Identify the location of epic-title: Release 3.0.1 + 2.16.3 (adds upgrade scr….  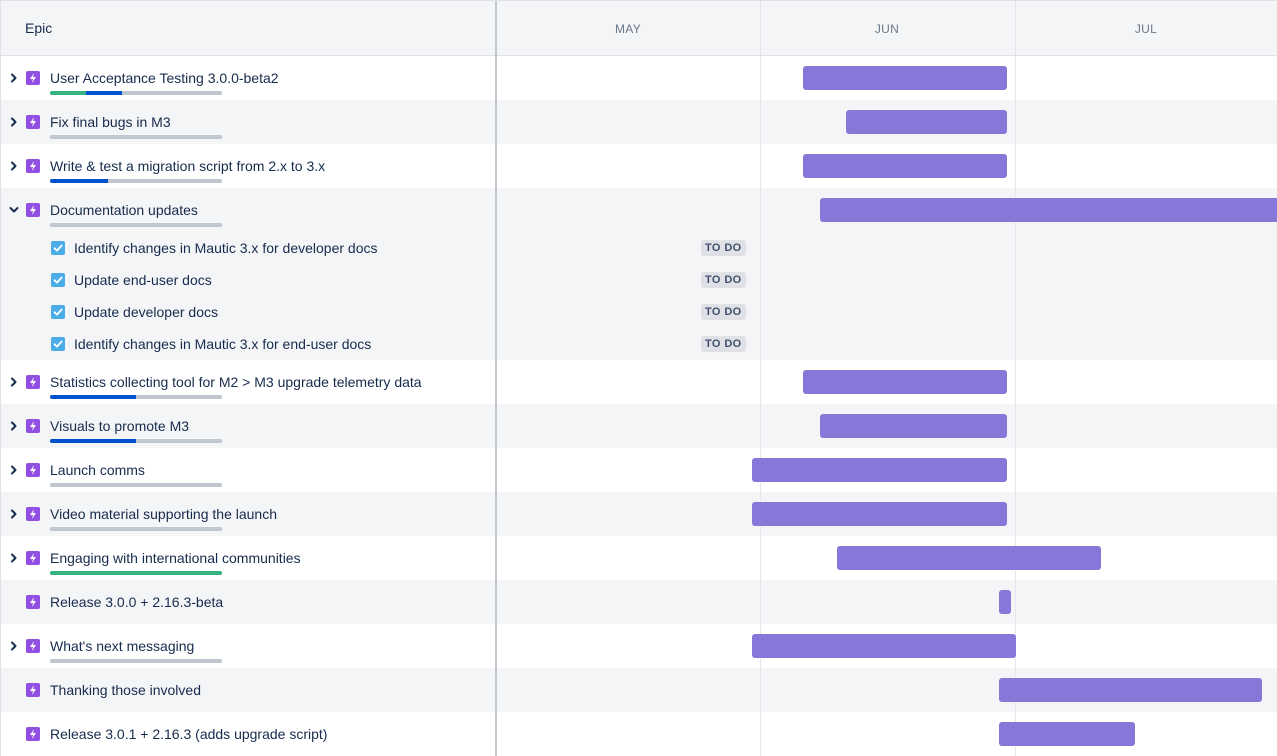
(188, 734).